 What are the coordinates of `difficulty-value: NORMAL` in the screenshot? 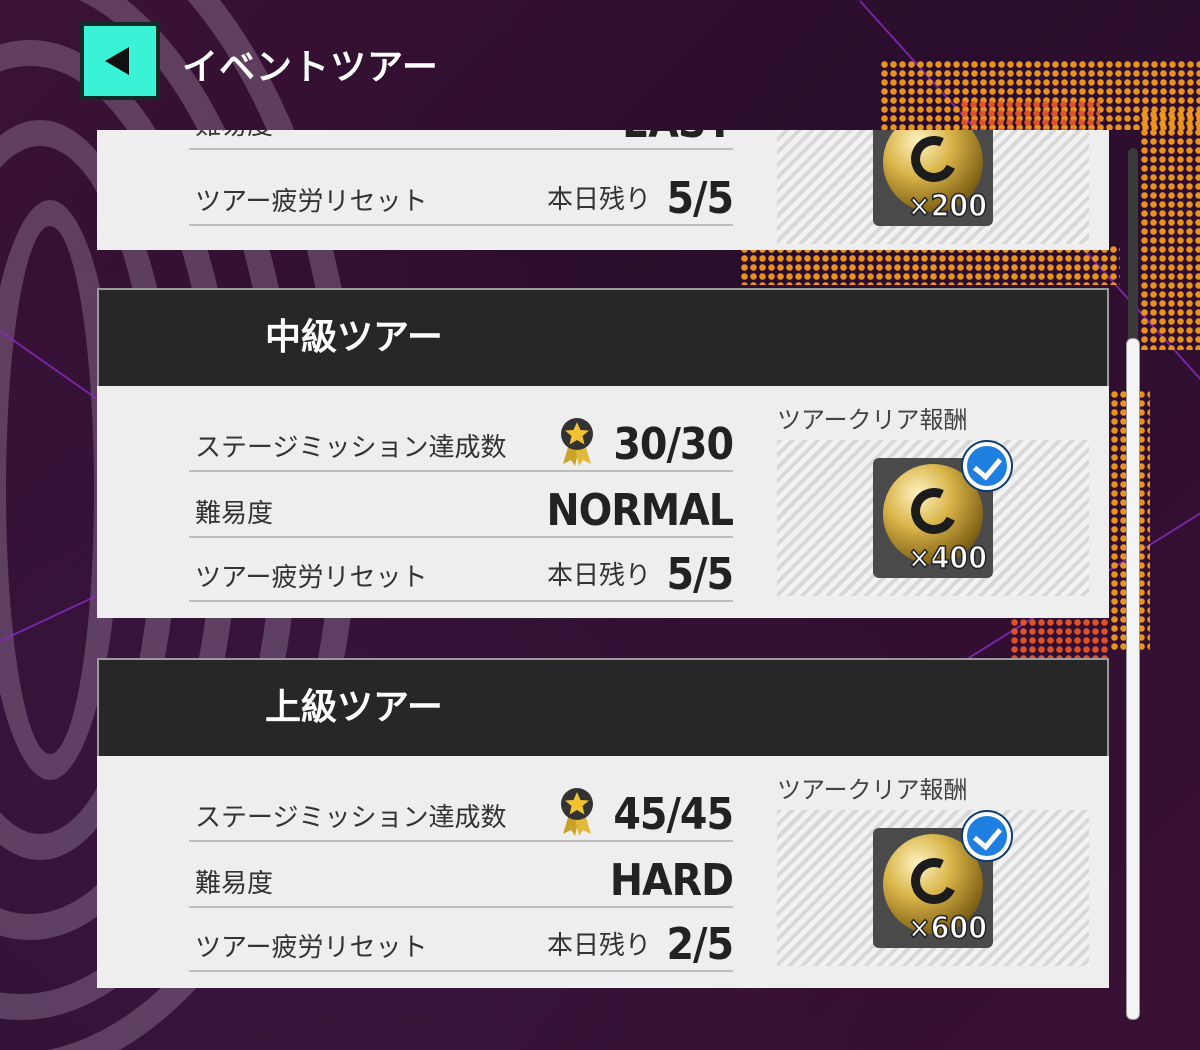 It's located at (640, 510).